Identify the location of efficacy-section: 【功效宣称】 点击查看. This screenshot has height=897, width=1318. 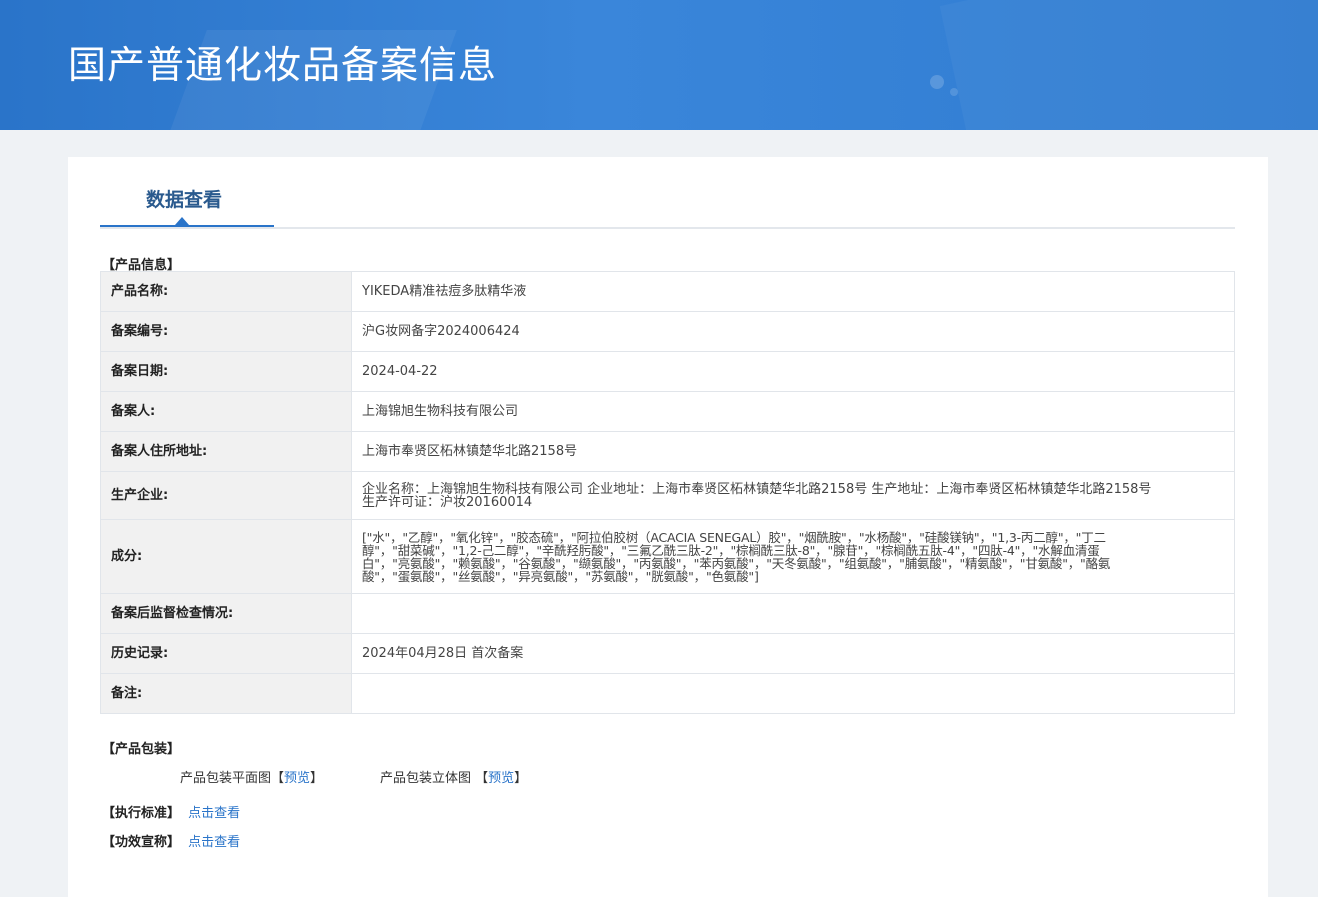
(171, 840).